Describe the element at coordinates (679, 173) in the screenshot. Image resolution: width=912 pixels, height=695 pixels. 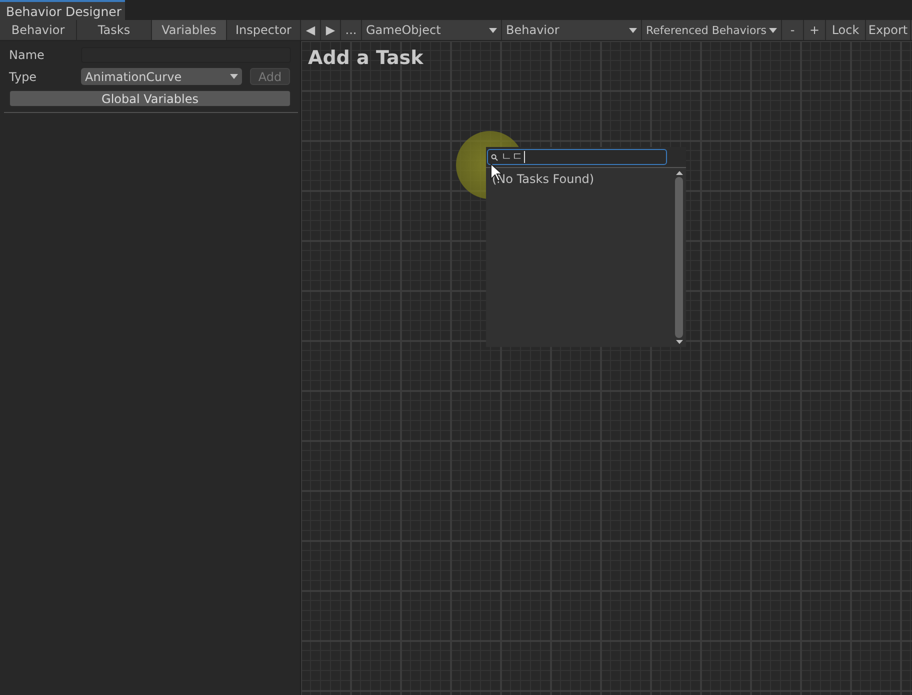
I see `scroll-up-icon` at that location.